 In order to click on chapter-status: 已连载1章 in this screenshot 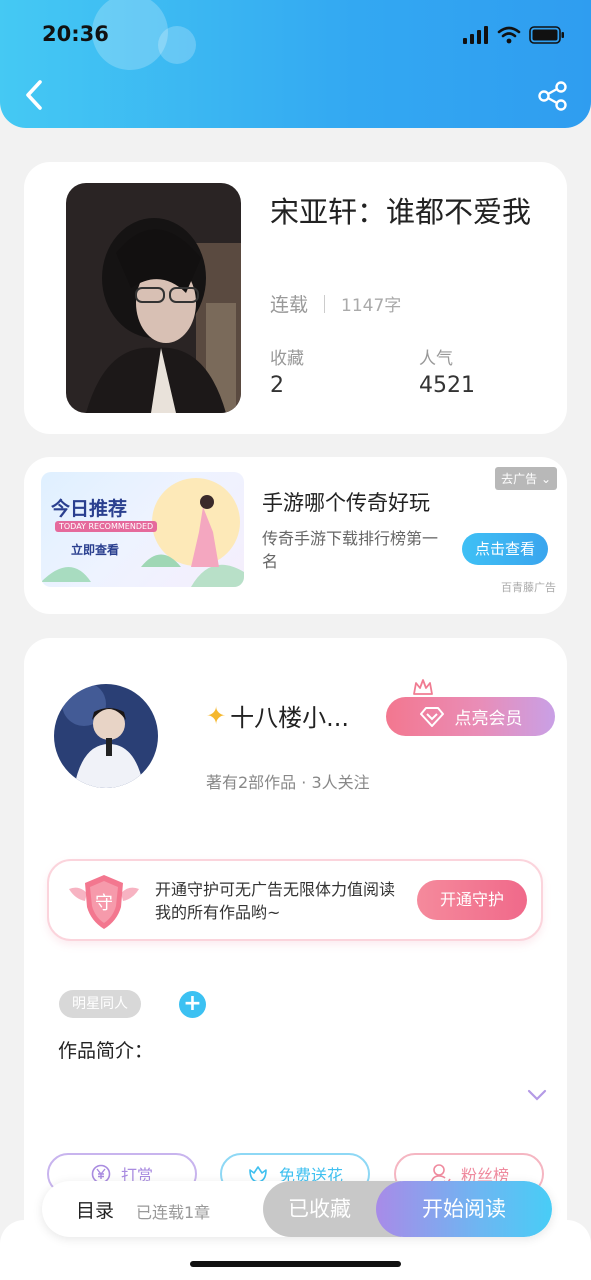, I will do `click(173, 1212)`.